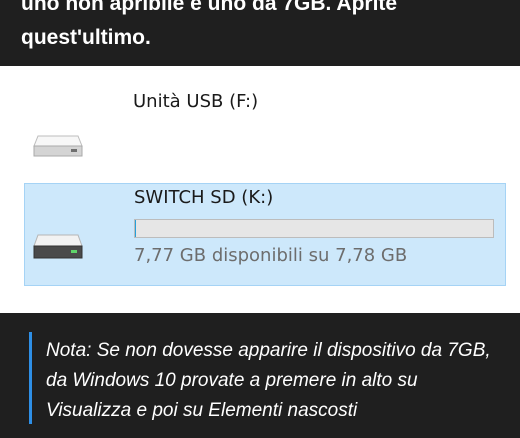  I want to click on usb-drive-icon, so click(58, 146).